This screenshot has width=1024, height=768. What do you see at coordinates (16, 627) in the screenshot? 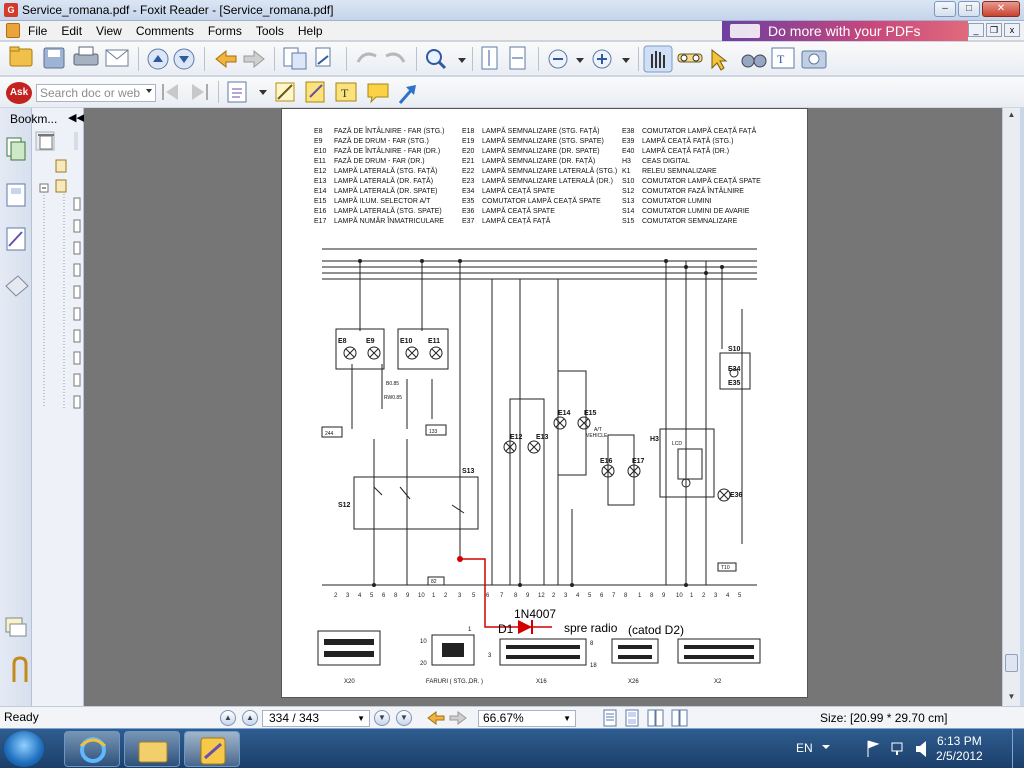
I see `comments-panel-icon` at bounding box center [16, 627].